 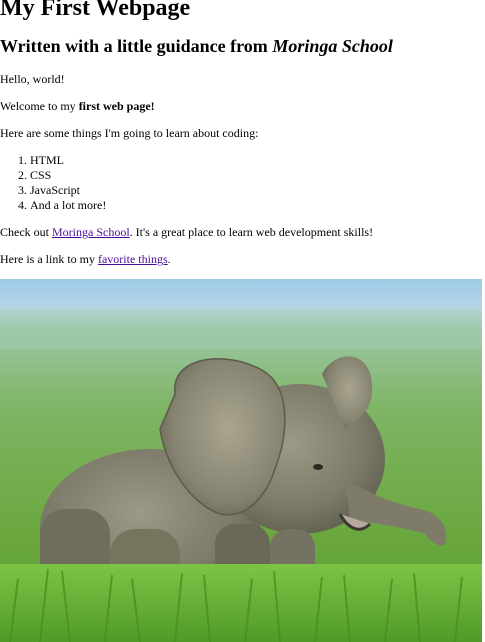 What do you see at coordinates (136, 46) in the screenshot?
I see `subtitle-prefix: Written with a little guidance from` at bounding box center [136, 46].